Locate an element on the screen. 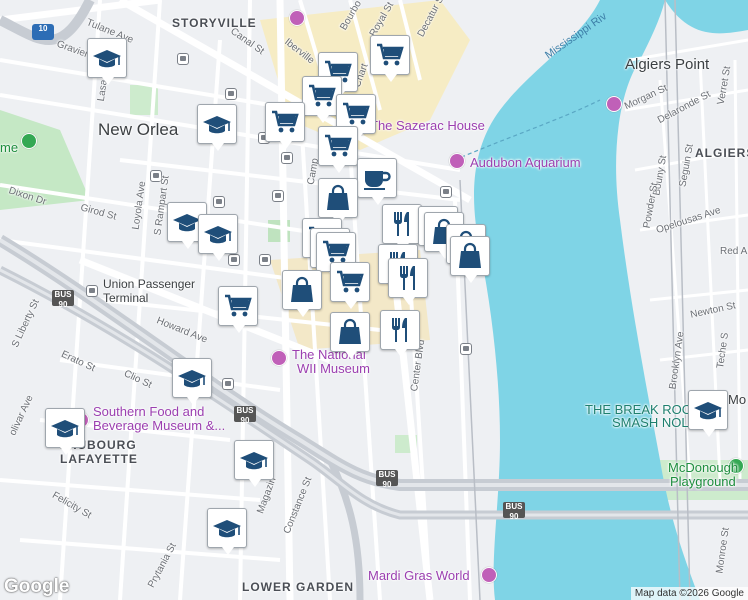 The width and height of the screenshot is (748, 600). audubon-aquarium-label: Audubon Aquarium is located at coordinates (525, 162).